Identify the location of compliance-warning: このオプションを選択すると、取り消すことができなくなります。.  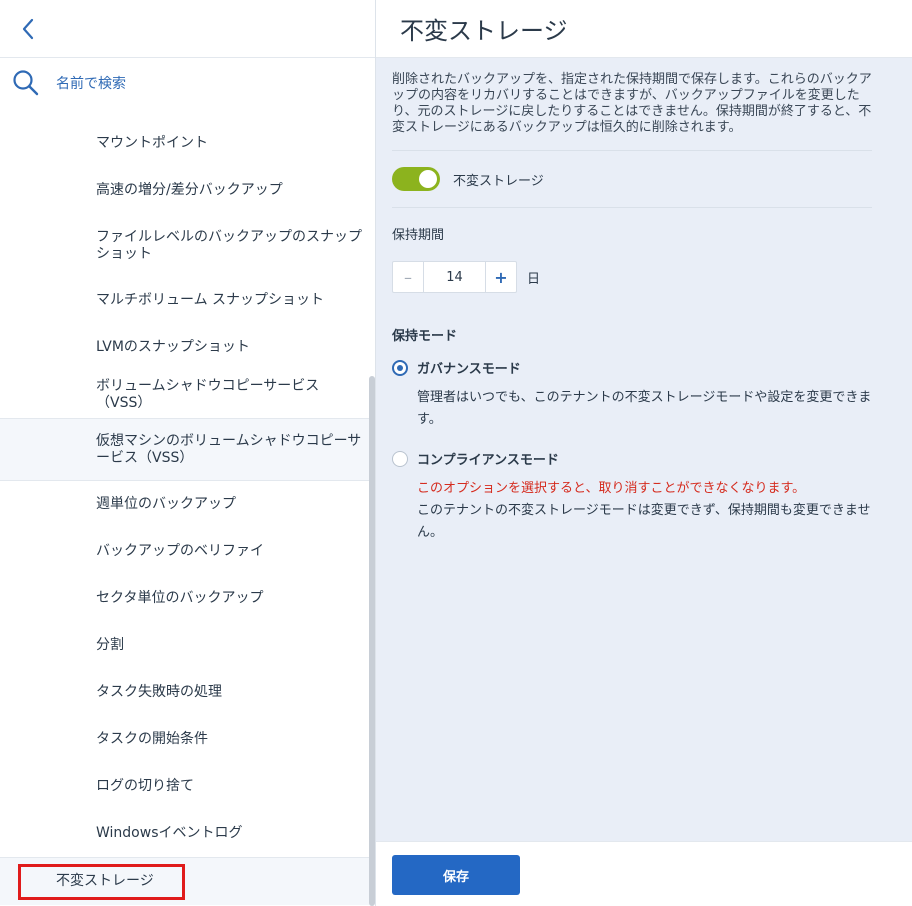
(611, 488).